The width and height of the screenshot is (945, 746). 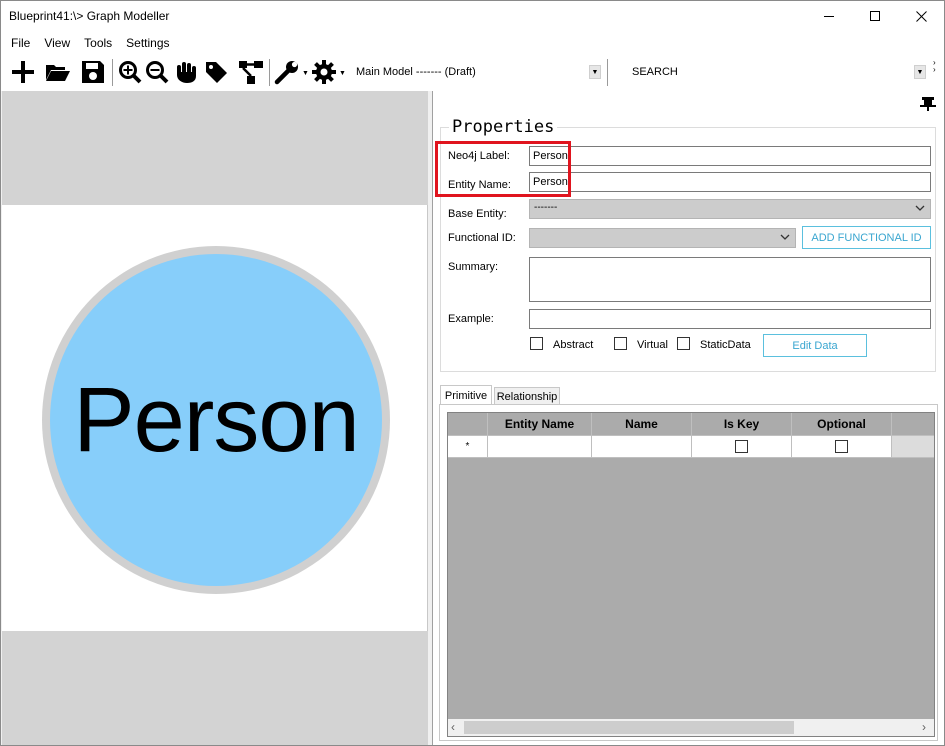 I want to click on column-header-name: Name, so click(x=642, y=424).